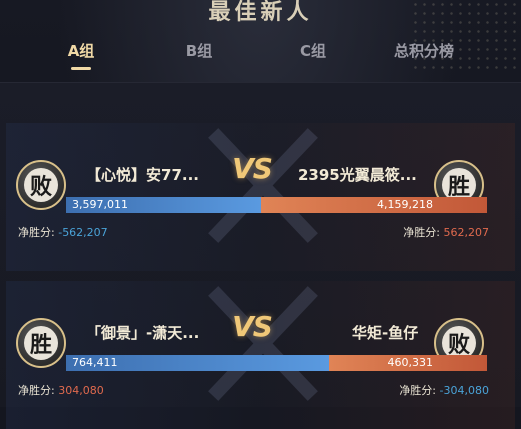 The height and width of the screenshot is (429, 521). I want to click on tab-label: B组, so click(199, 51).